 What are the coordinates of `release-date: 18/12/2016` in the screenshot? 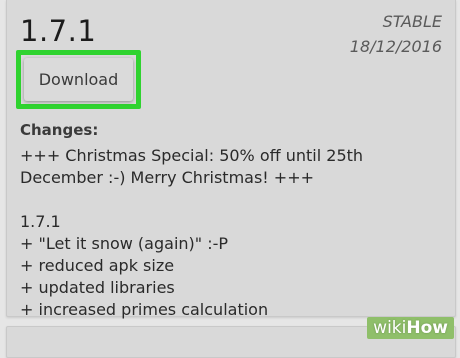 It's located at (395, 46).